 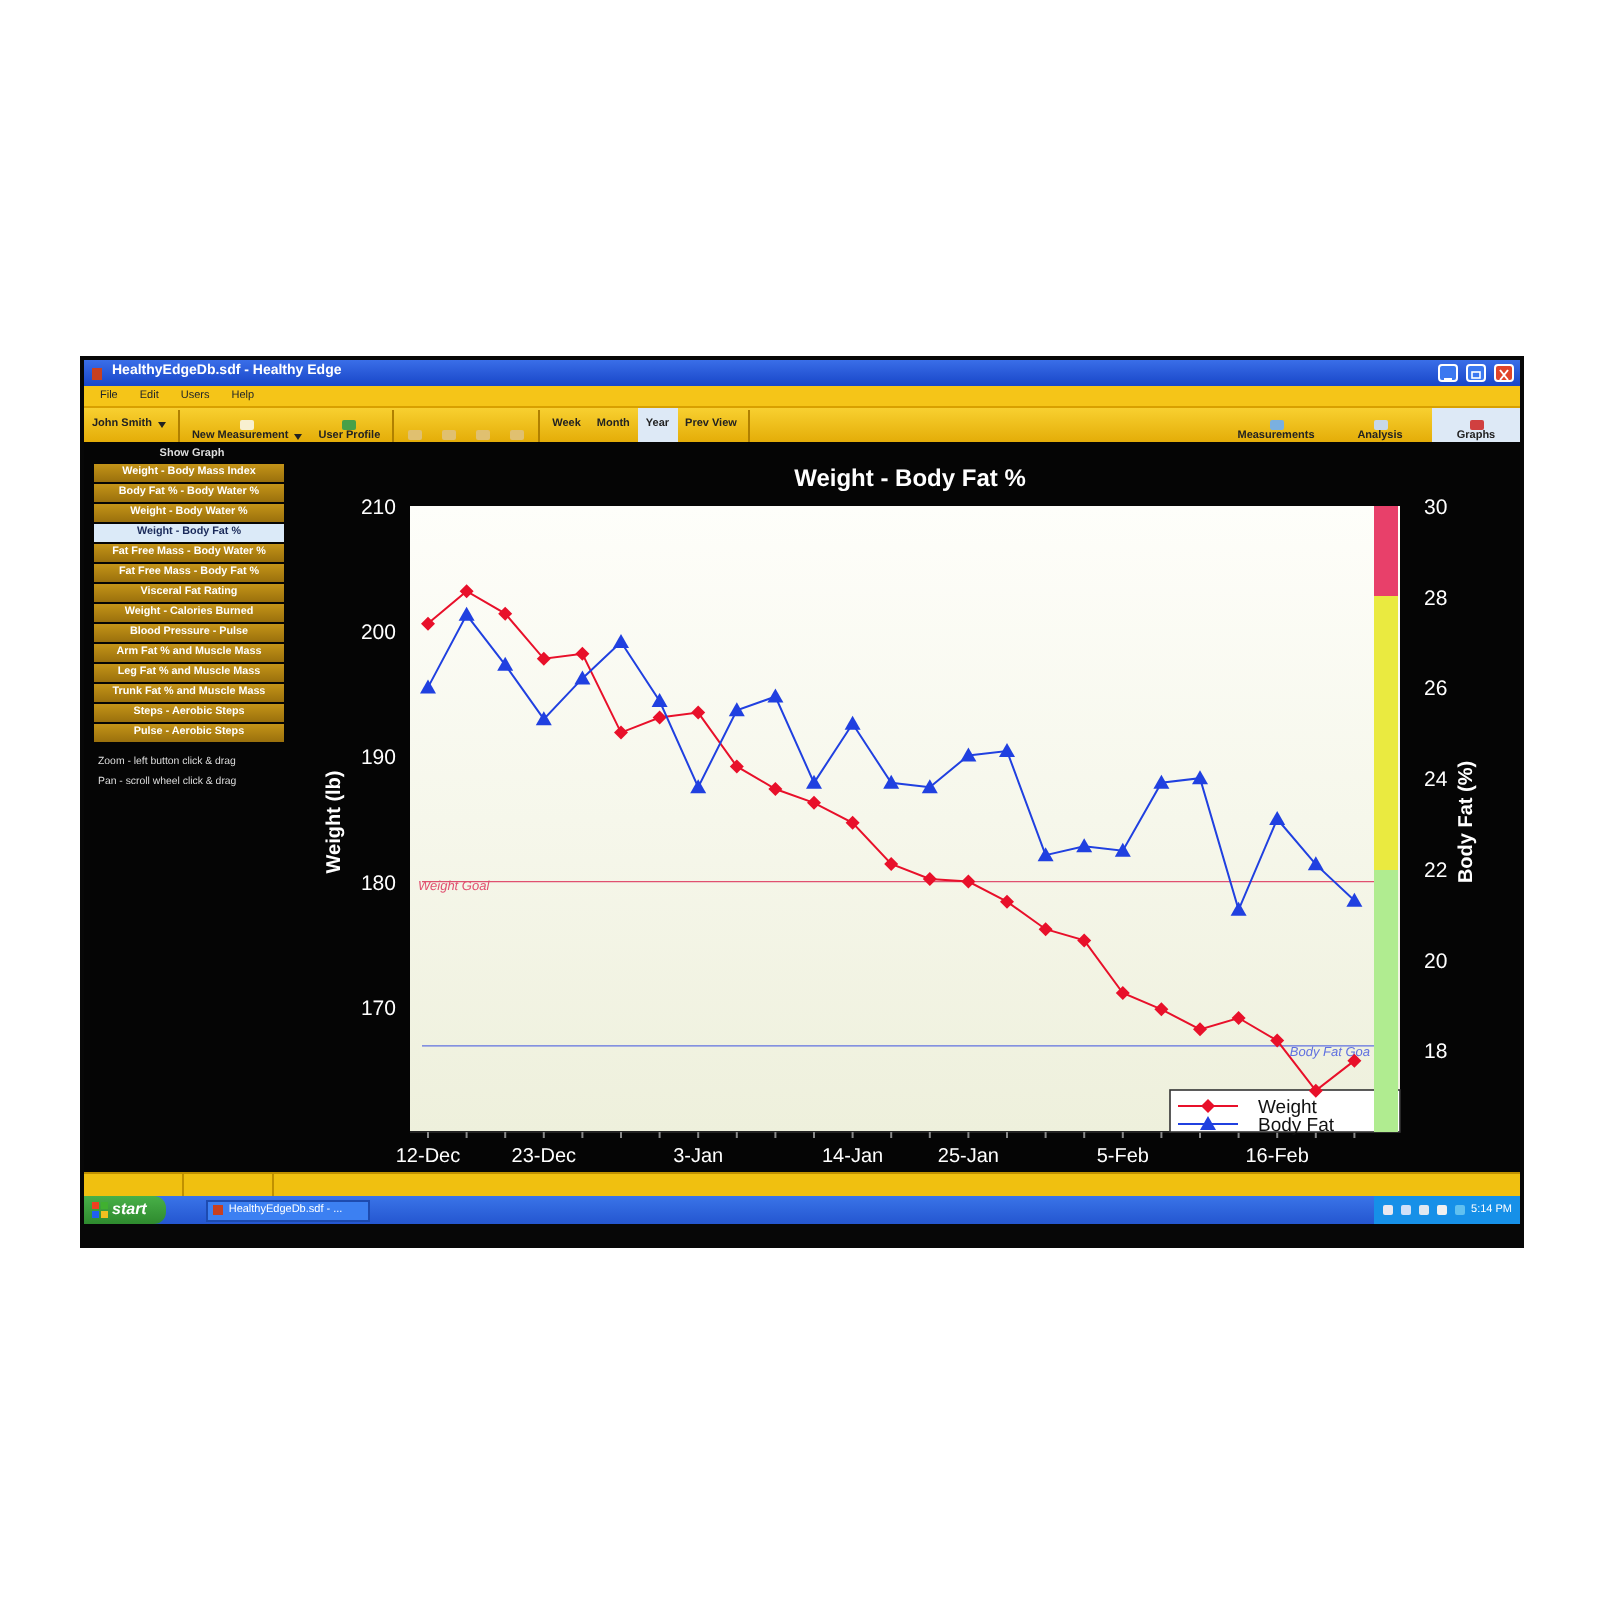 I want to click on x-tick-label: 5-Feb, so click(x=1122, y=1157).